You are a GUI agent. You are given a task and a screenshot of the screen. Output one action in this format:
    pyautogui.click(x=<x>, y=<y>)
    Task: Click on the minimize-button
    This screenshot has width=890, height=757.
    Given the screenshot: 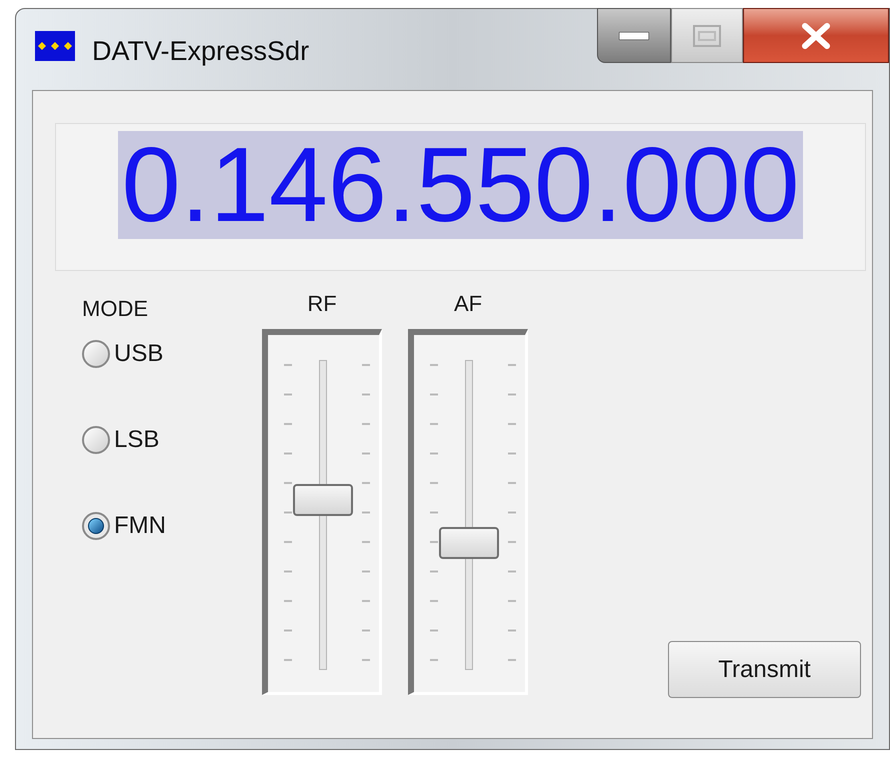 What is the action you would take?
    pyautogui.click(x=634, y=35)
    